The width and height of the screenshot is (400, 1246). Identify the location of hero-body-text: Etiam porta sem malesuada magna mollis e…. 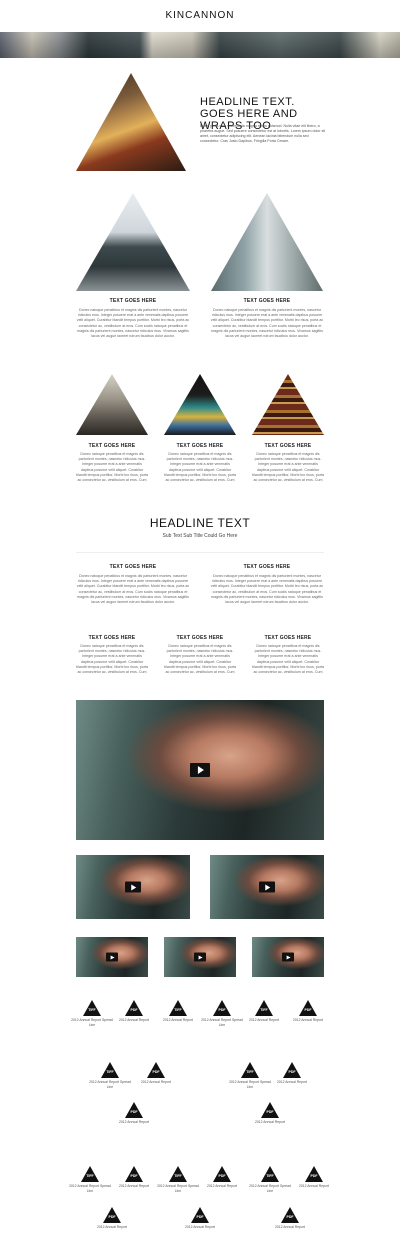
(263, 133).